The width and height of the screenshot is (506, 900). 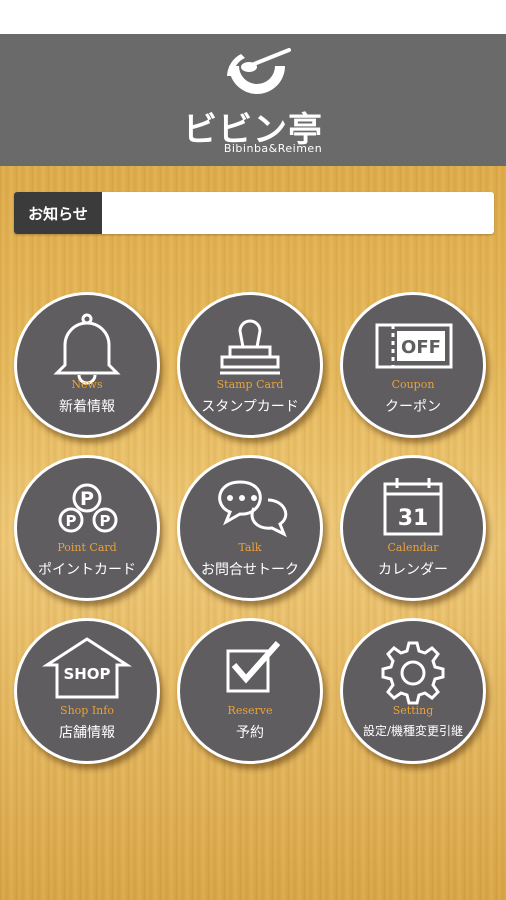 What do you see at coordinates (87, 733) in the screenshot?
I see `tile-label-jp: 店舗情報` at bounding box center [87, 733].